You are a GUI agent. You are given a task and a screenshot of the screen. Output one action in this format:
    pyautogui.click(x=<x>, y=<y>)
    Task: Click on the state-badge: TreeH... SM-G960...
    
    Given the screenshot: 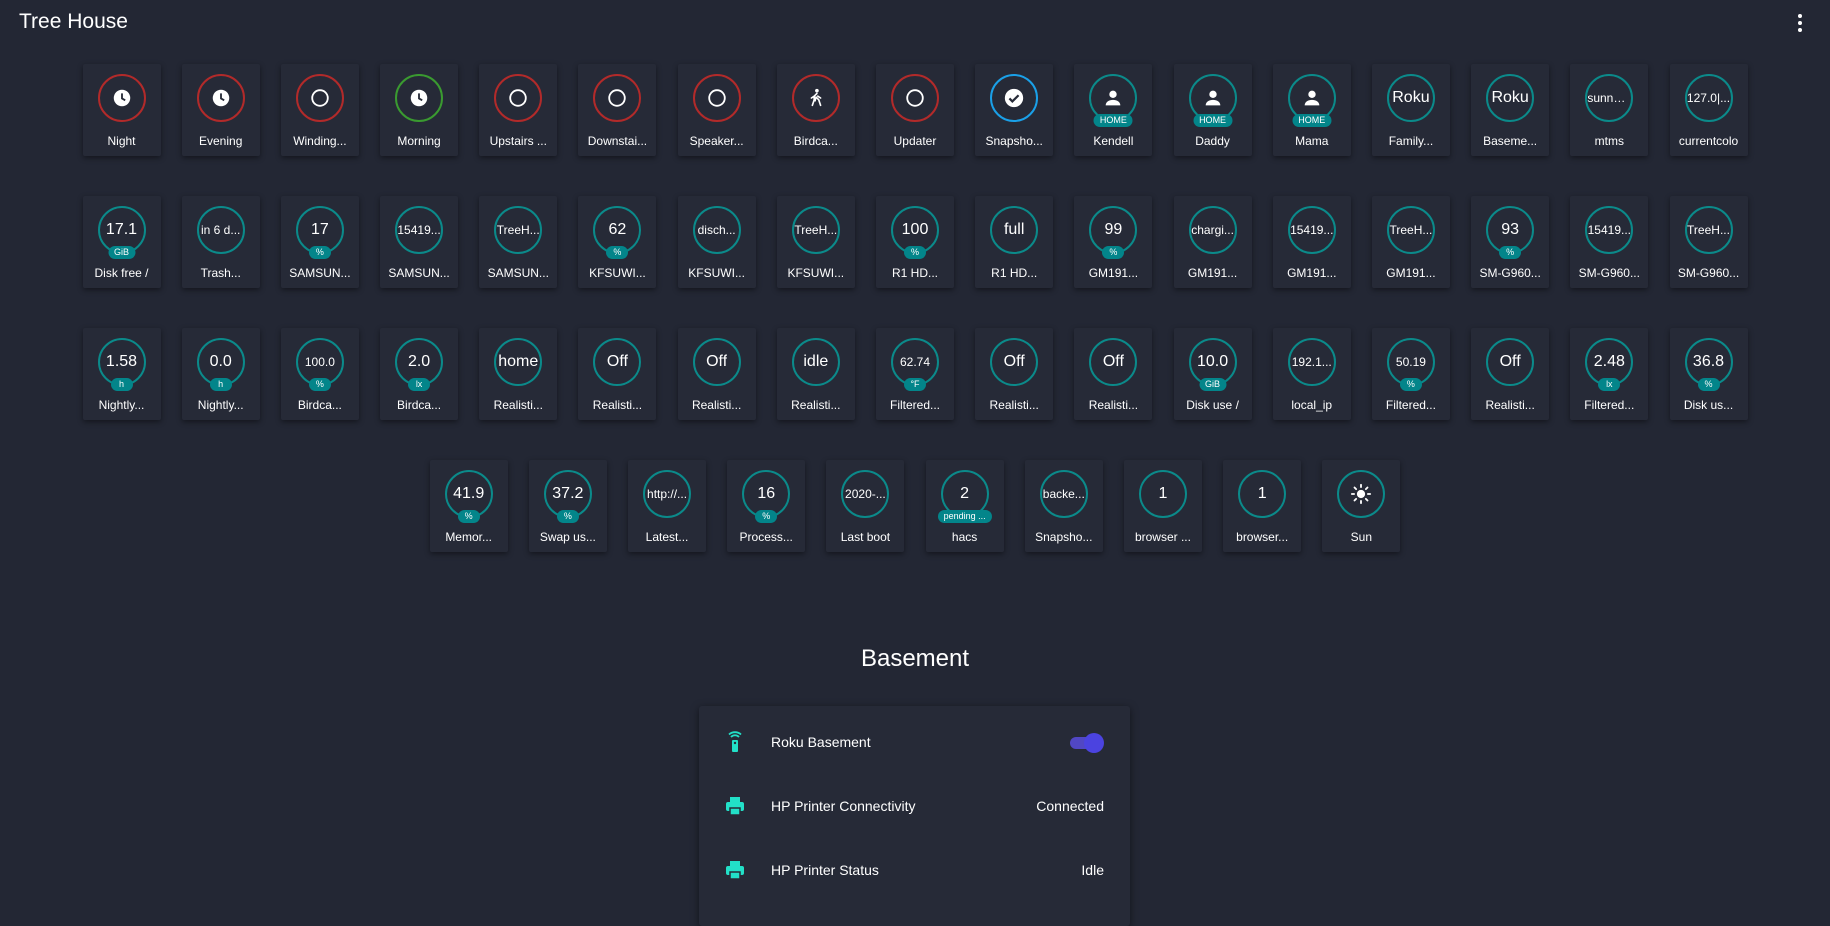 What is the action you would take?
    pyautogui.click(x=1708, y=242)
    